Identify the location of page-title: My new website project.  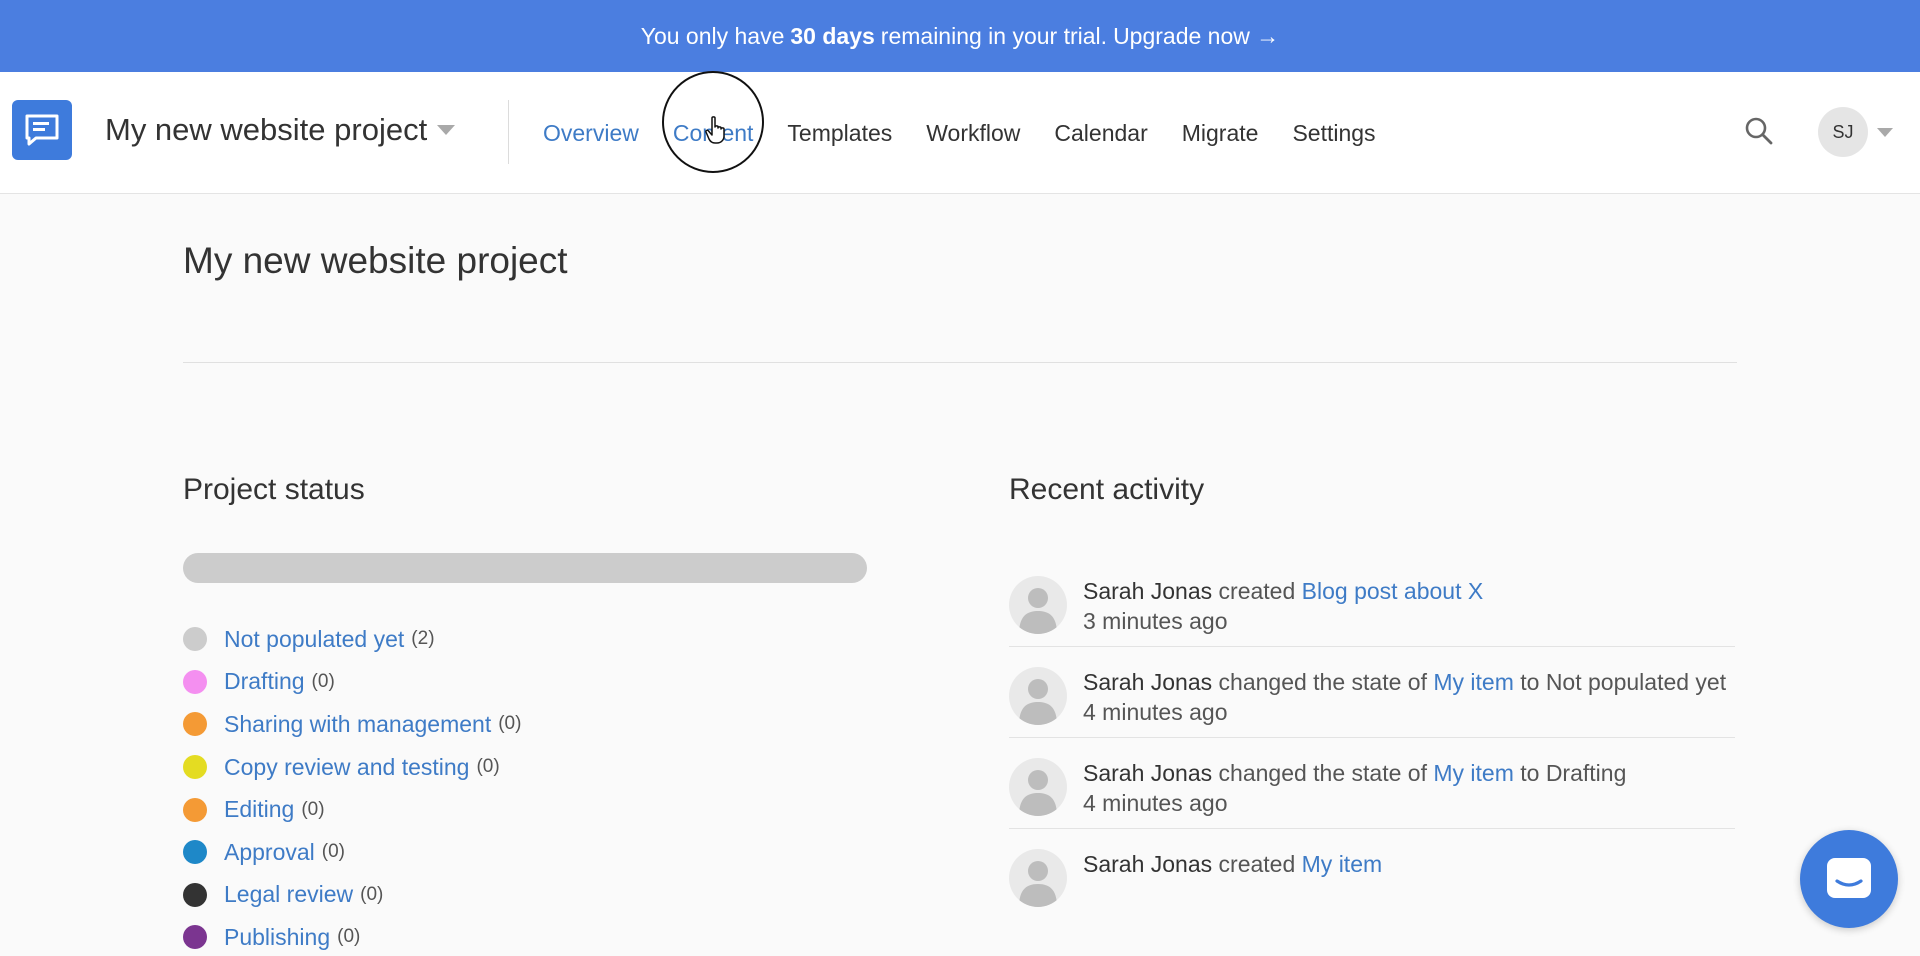
(375, 260).